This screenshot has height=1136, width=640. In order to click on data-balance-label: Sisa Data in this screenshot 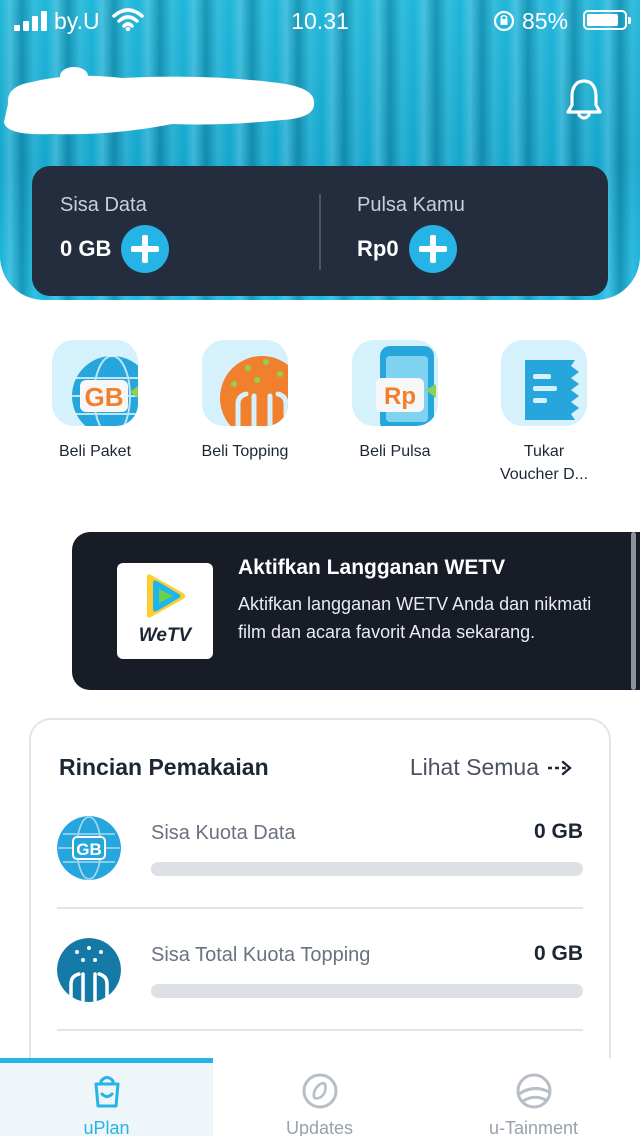, I will do `click(103, 205)`.